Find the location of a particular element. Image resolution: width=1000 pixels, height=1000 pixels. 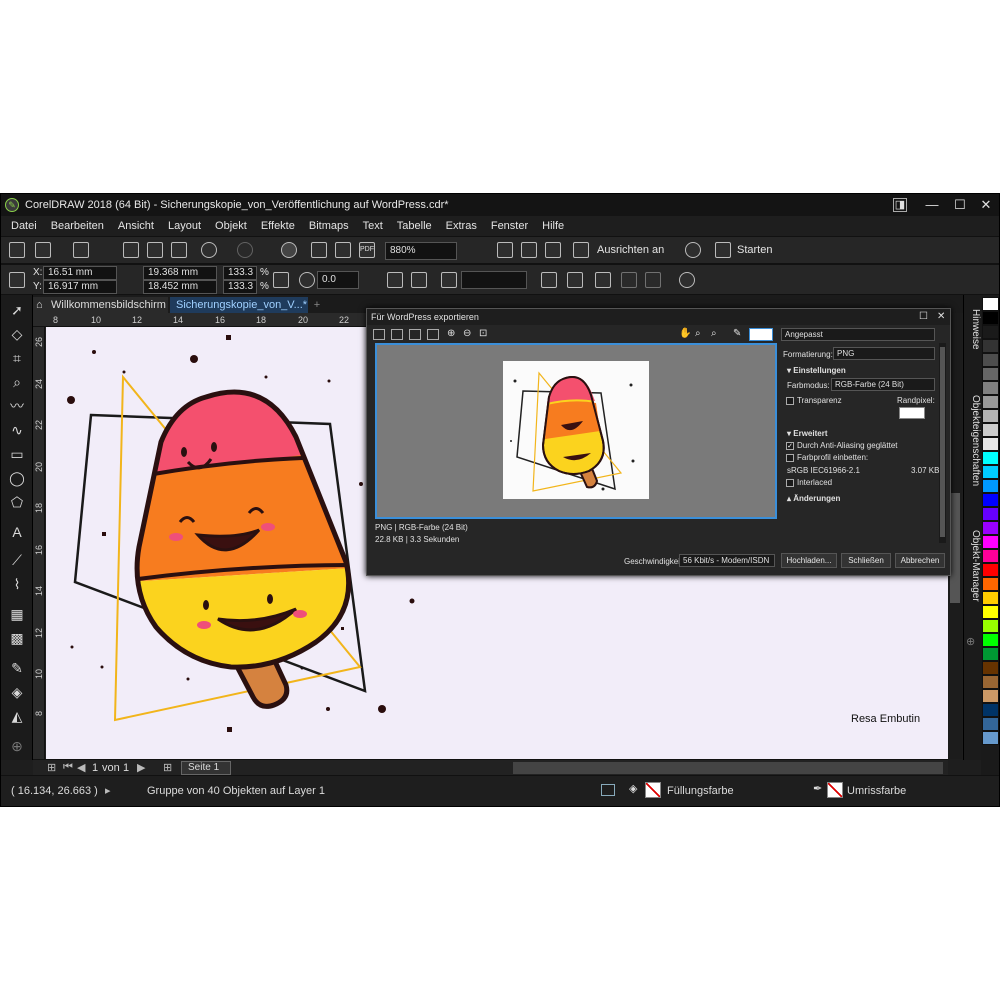

menu-extras: Extras is located at coordinates (461, 226).